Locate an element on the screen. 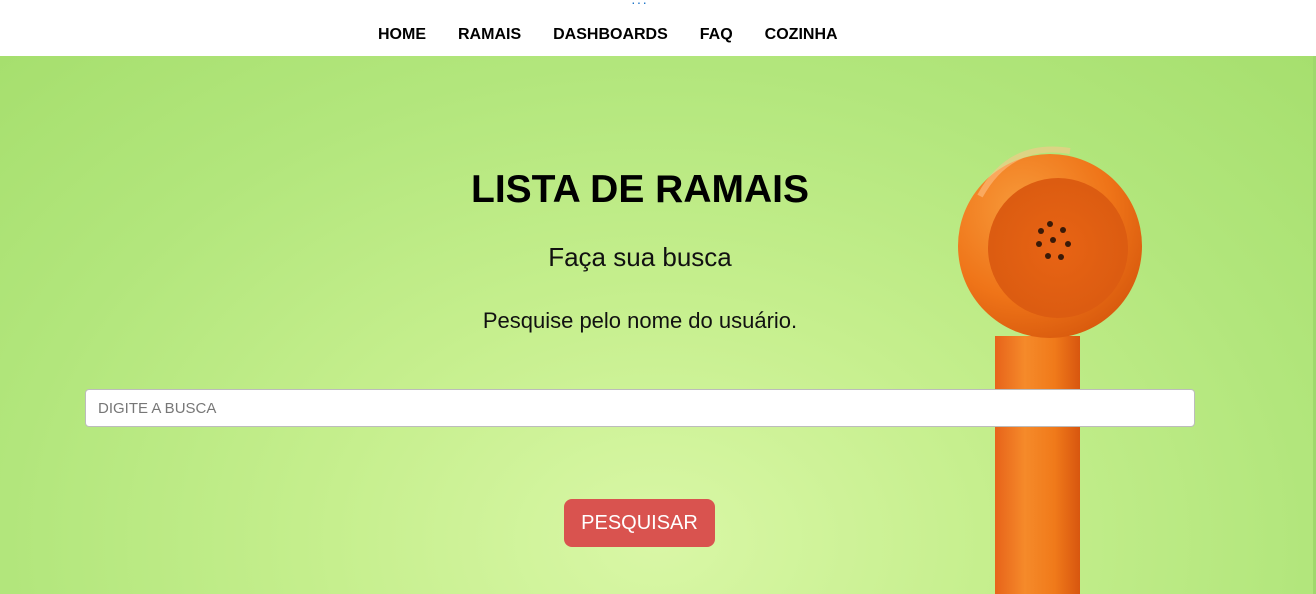 The height and width of the screenshot is (594, 1316). page-title: LISTA DE RAMAIS is located at coordinates (640, 189).